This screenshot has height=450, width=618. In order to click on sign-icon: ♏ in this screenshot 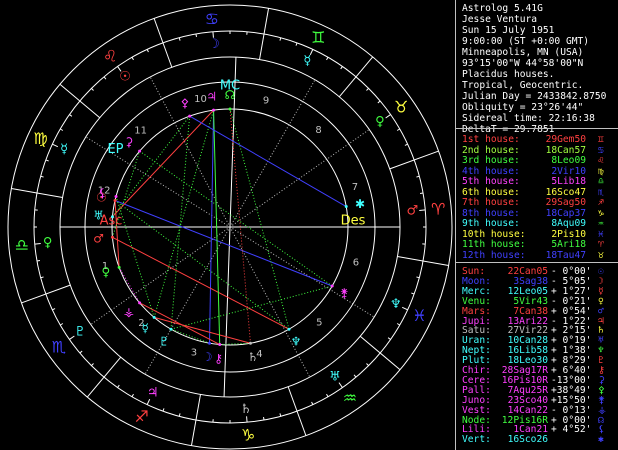, I will do `click(601, 192)`.